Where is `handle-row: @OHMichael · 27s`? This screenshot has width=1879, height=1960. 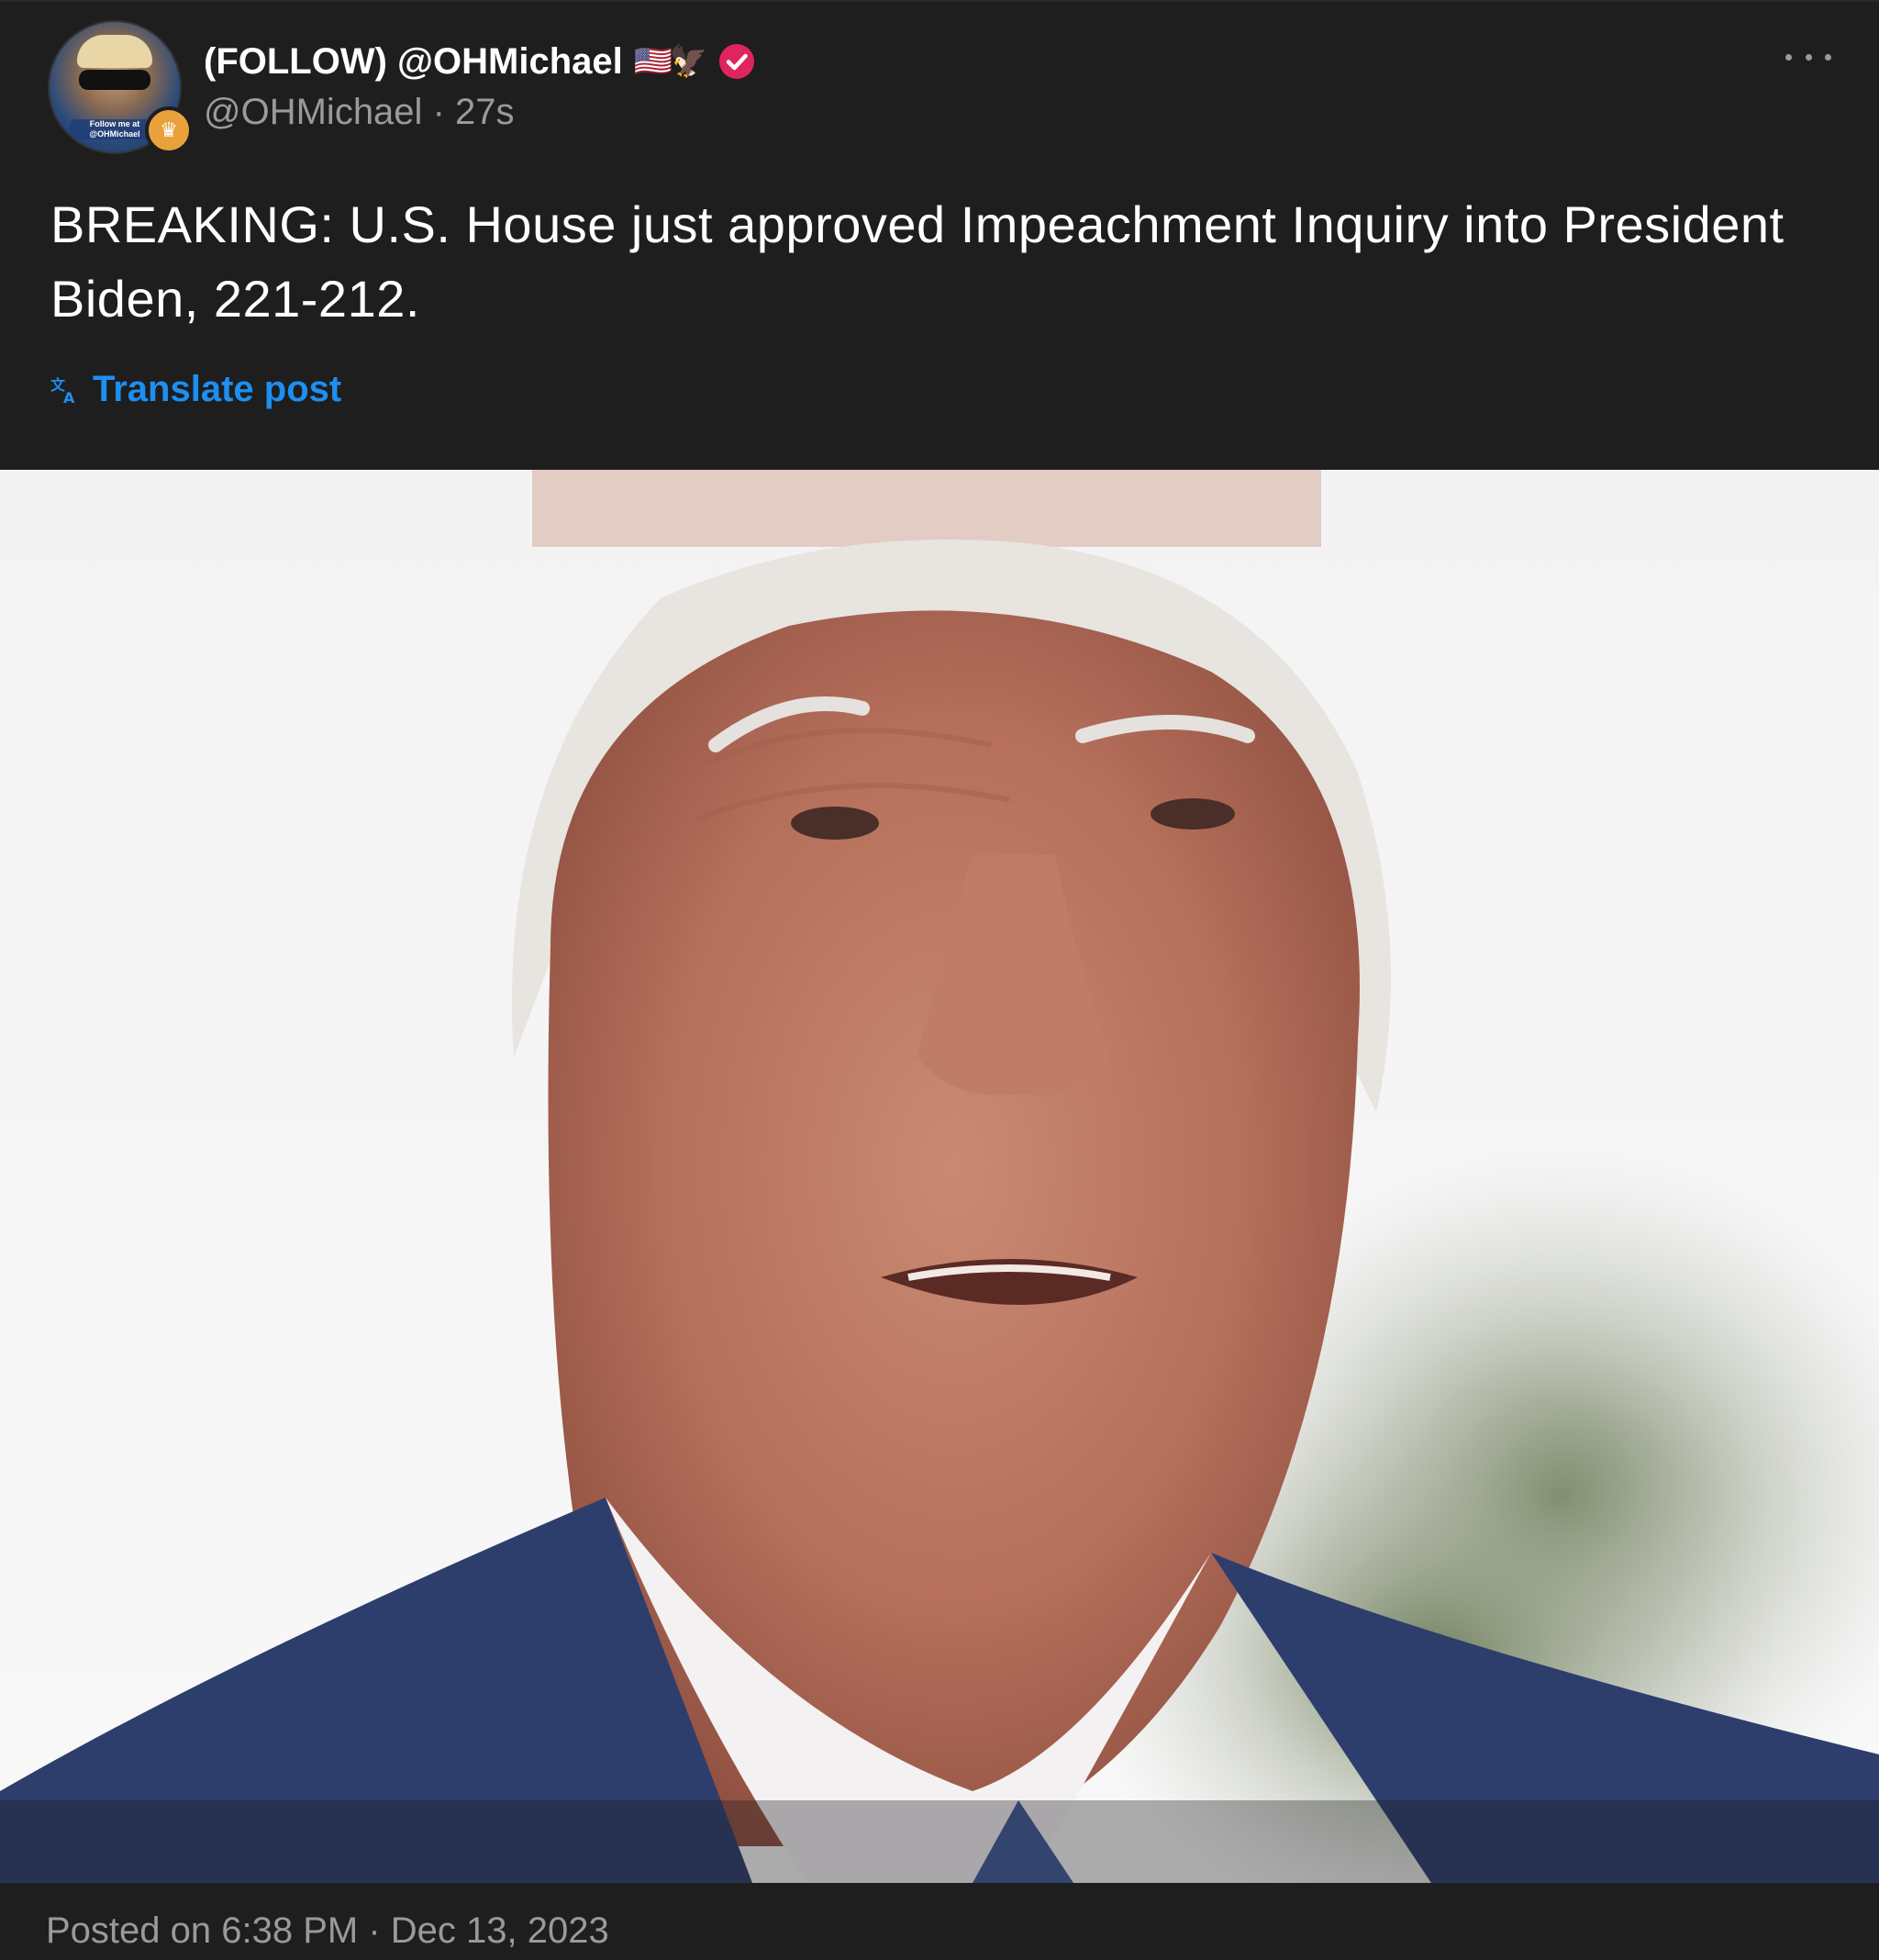 handle-row: @OHMichael · 27s is located at coordinates (359, 112).